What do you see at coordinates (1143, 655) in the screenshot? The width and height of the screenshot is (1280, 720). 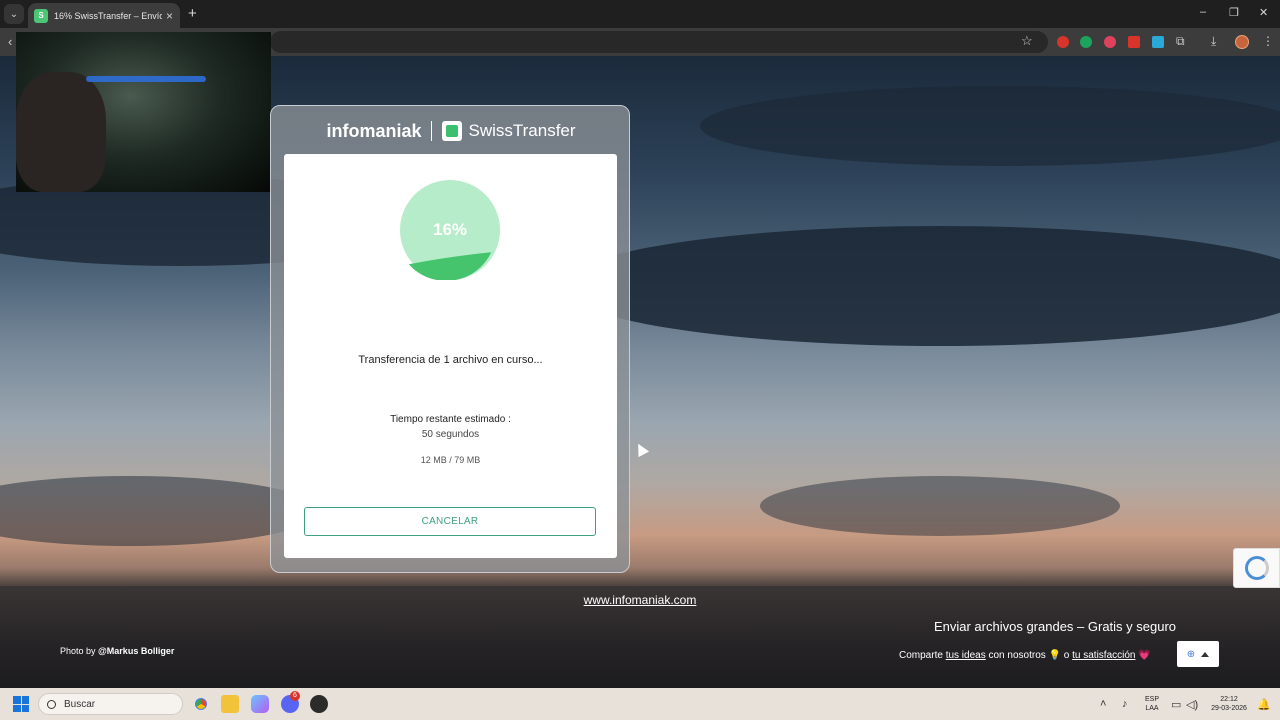 I see `share-suffix: 💗` at bounding box center [1143, 655].